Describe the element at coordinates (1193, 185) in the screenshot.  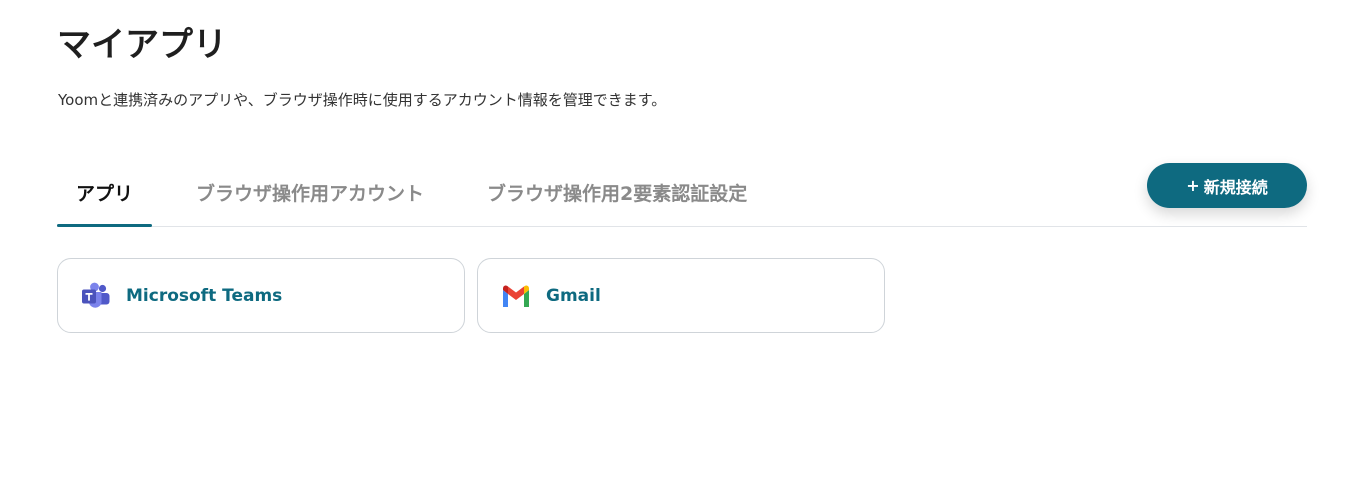
I see `plus-icon: +` at that location.